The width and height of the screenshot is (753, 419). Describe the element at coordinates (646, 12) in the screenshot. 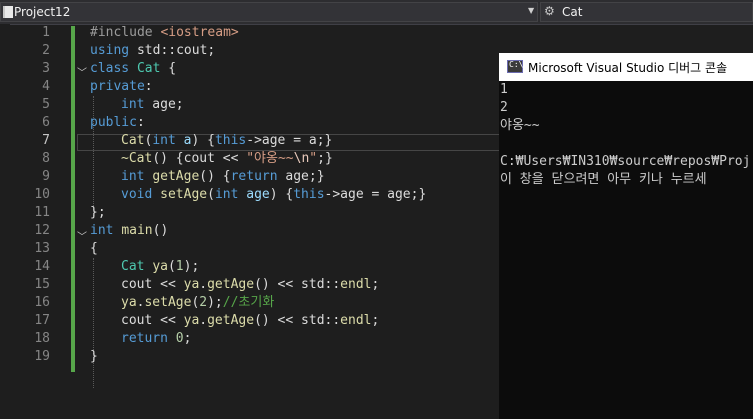

I see `symbol-dropdown: ⚙ Cat` at that location.